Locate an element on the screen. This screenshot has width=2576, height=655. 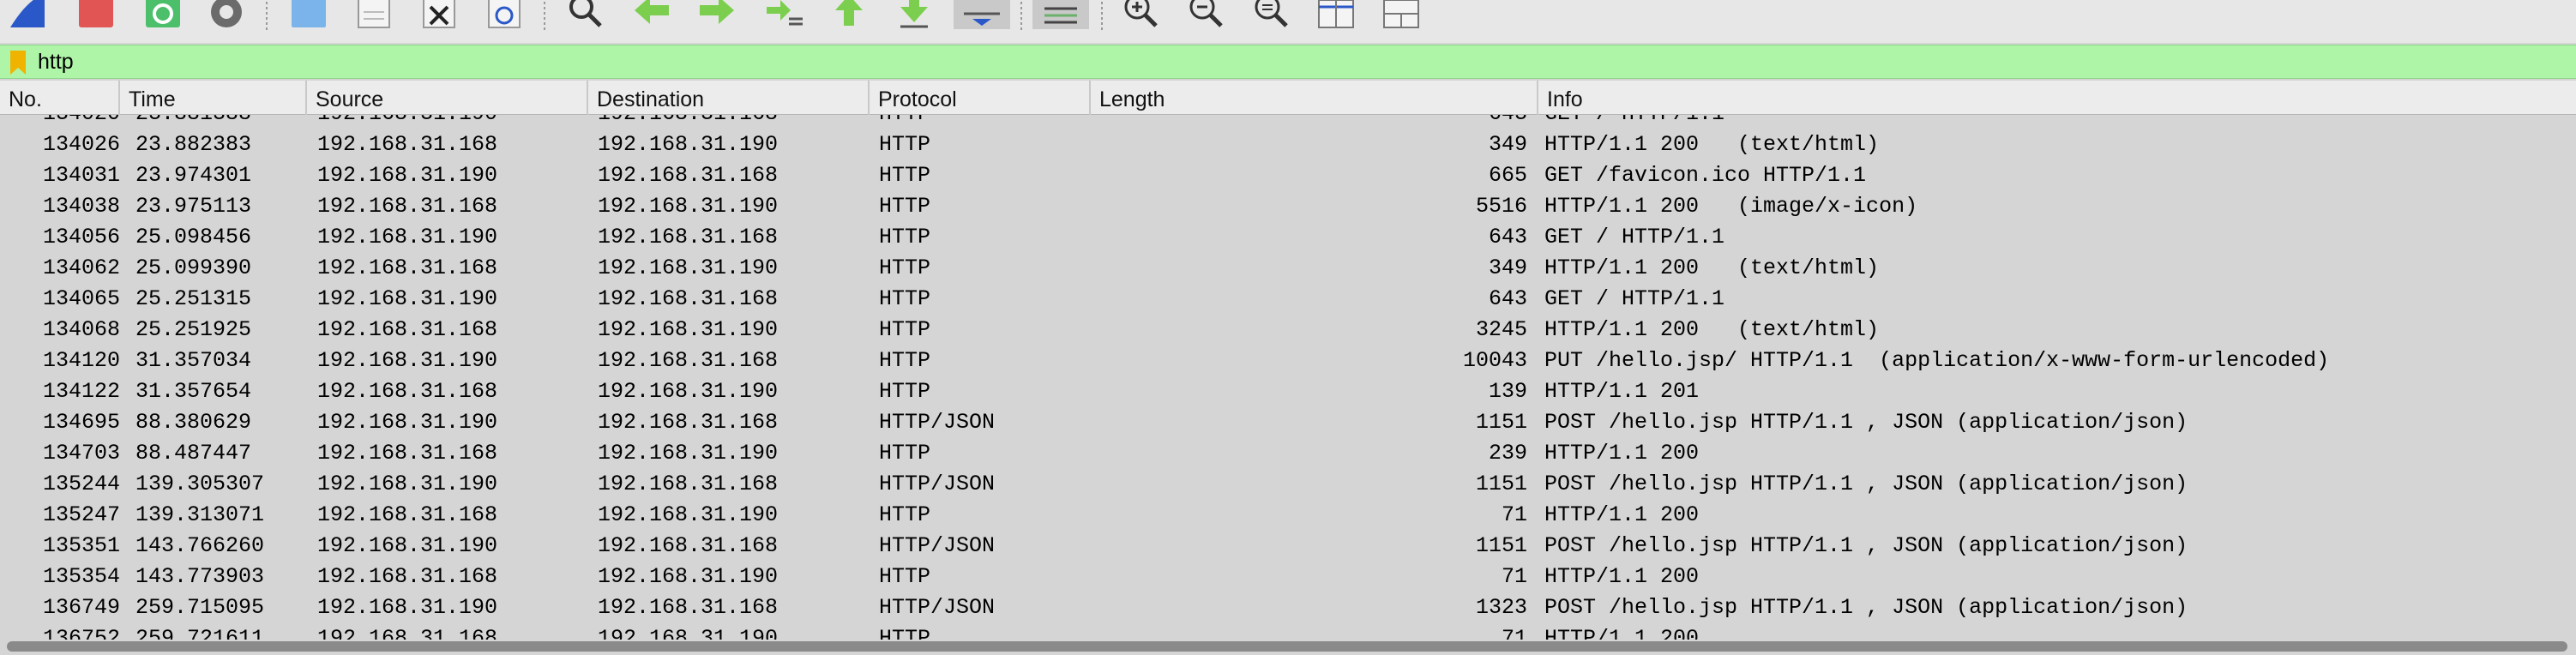
main-toolbar is located at coordinates (1288, 21).